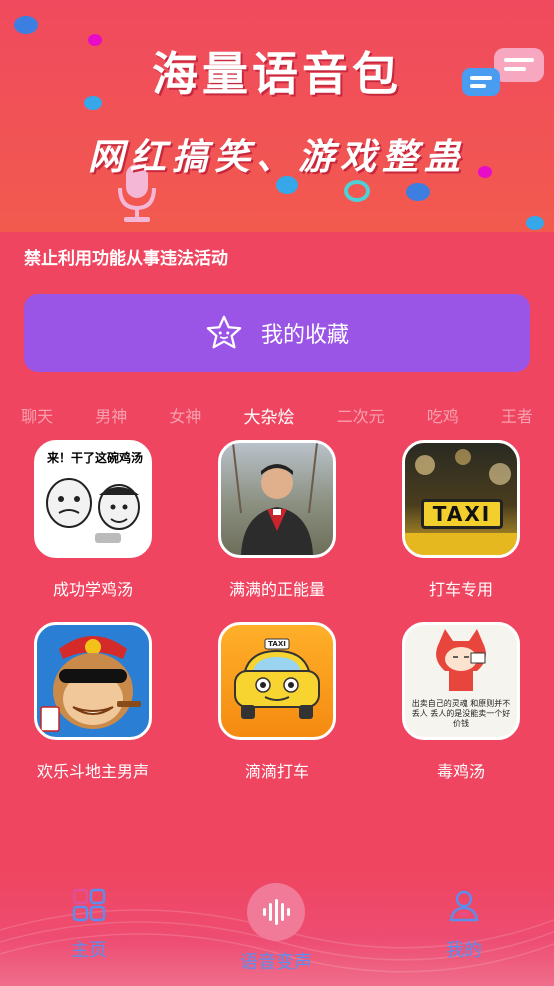  I want to click on nav-home-label: 主页, so click(89, 950).